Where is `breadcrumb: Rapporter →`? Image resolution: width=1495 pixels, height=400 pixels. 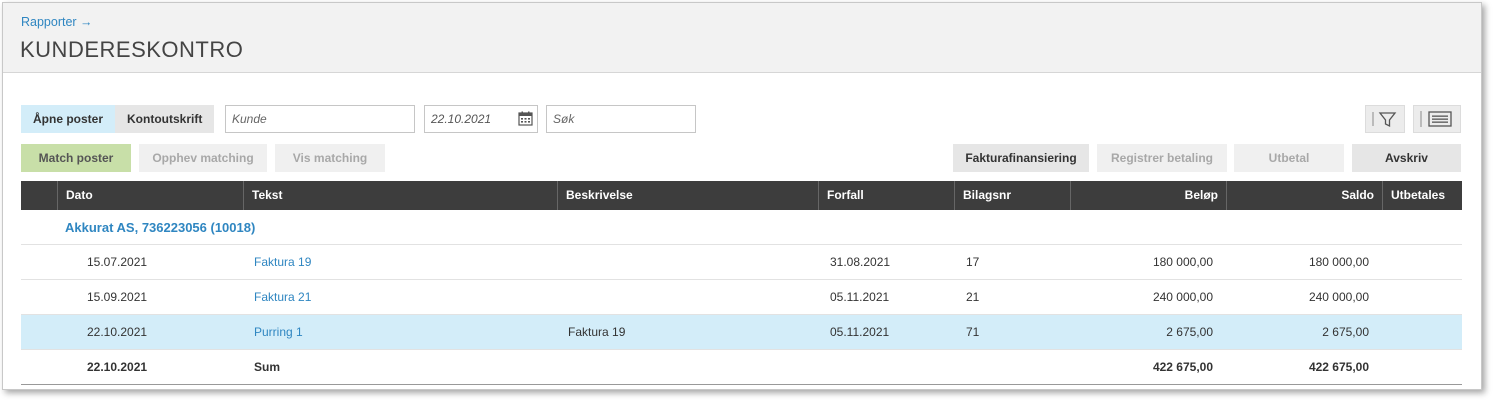
breadcrumb: Rapporter → is located at coordinates (57, 22).